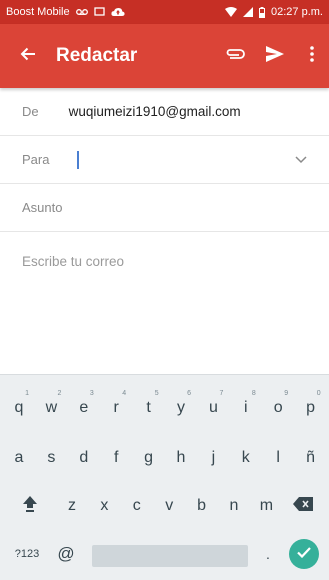  I want to click on subject-placeholder: Asunto, so click(42, 207).